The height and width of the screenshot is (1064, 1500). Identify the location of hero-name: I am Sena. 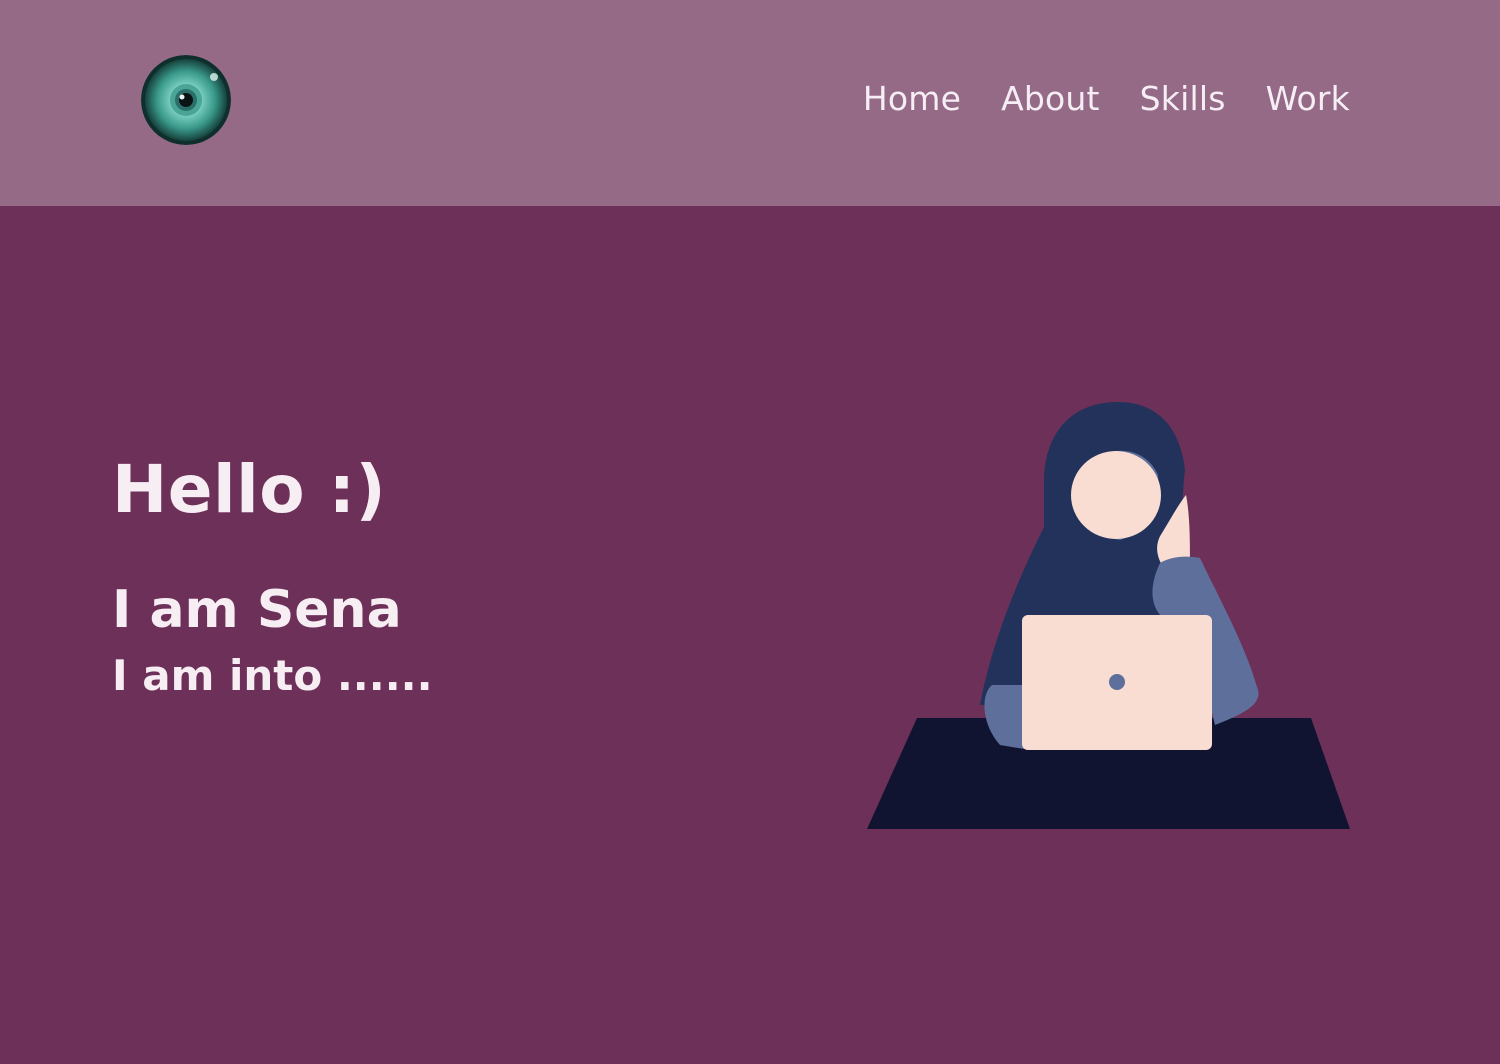
(257, 610).